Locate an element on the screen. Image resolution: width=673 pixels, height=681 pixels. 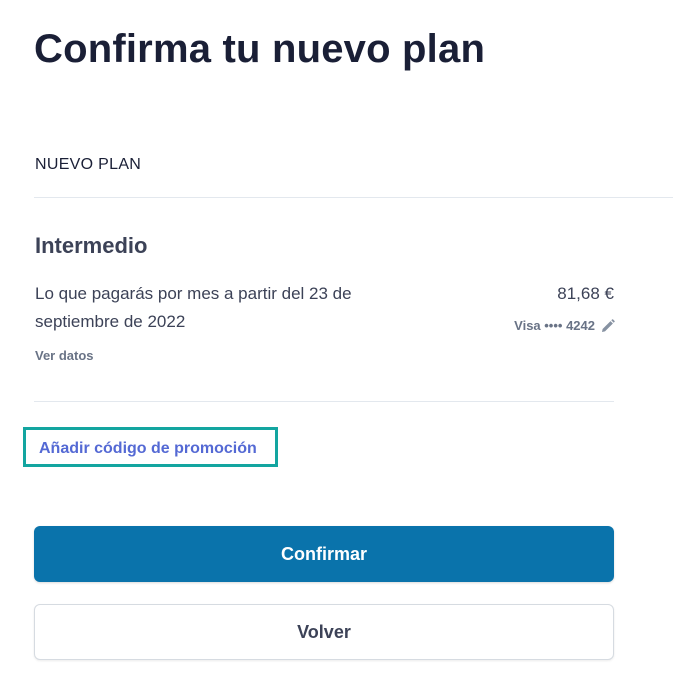
see-details-link: Ver datos is located at coordinates (64, 356).